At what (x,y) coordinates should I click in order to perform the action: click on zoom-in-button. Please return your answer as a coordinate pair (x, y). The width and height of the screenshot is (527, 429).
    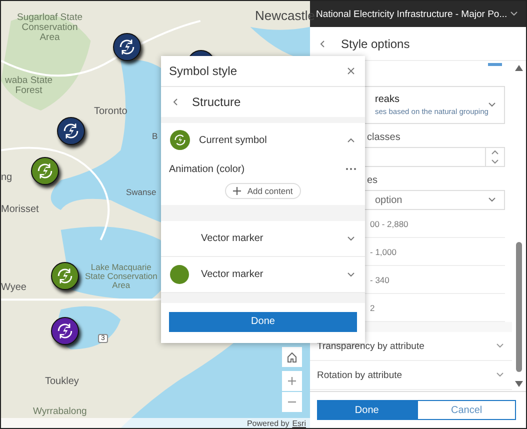
    Looking at the image, I should click on (292, 381).